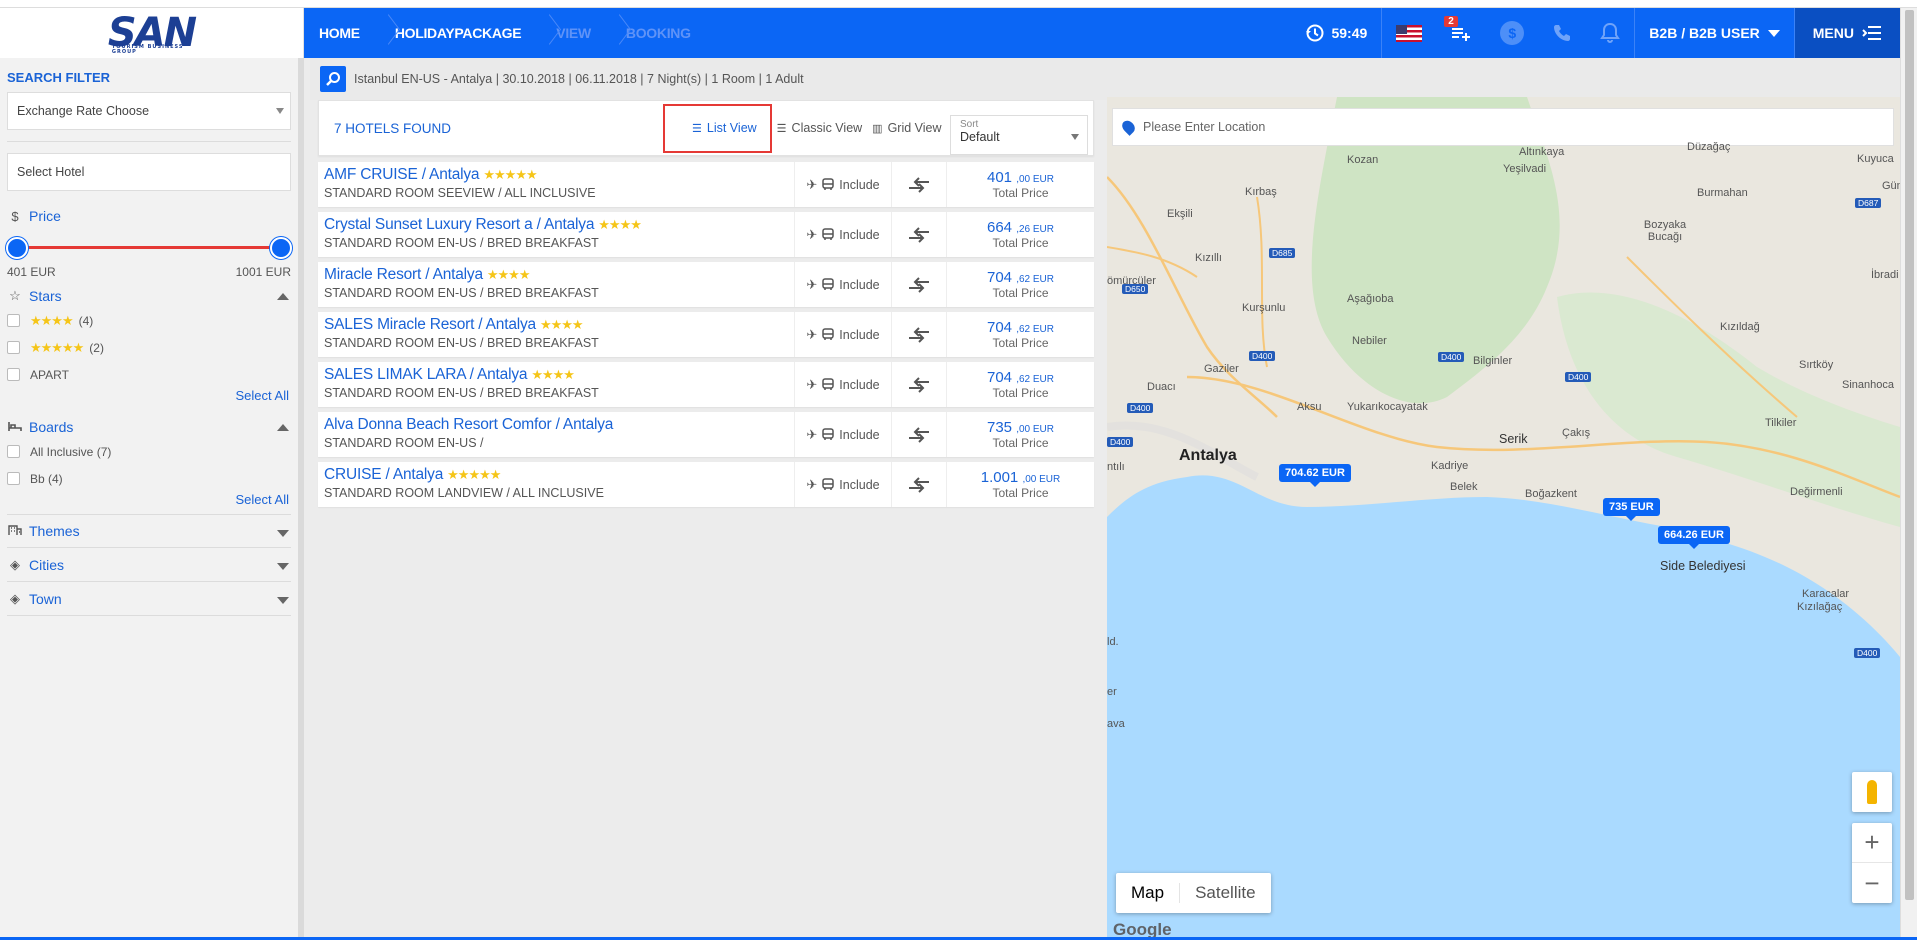 Image resolution: width=1917 pixels, height=940 pixels. Describe the element at coordinates (149, 478) in the screenshot. I see `board-option-bb: Bb (4)` at that location.